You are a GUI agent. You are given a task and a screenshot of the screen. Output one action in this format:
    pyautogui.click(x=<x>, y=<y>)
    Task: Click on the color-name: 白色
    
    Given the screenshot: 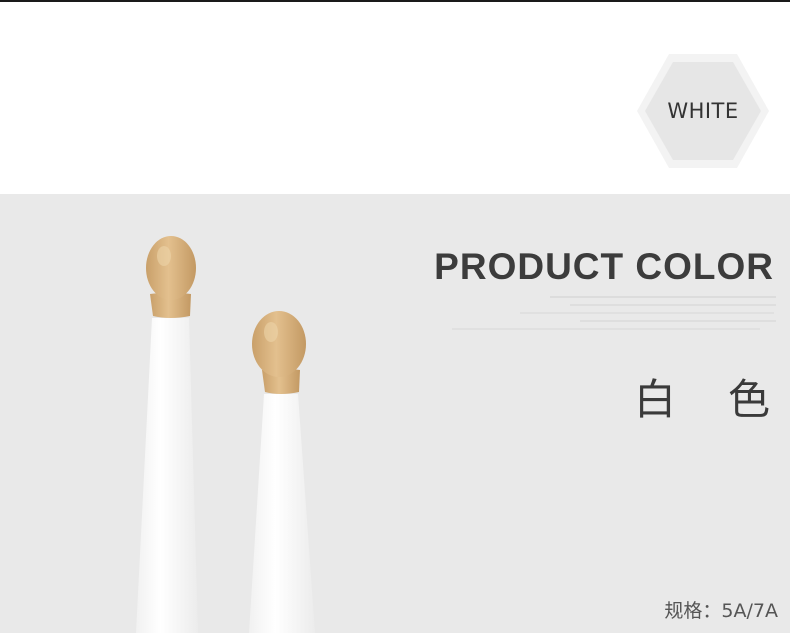 What is the action you would take?
    pyautogui.click(x=701, y=399)
    